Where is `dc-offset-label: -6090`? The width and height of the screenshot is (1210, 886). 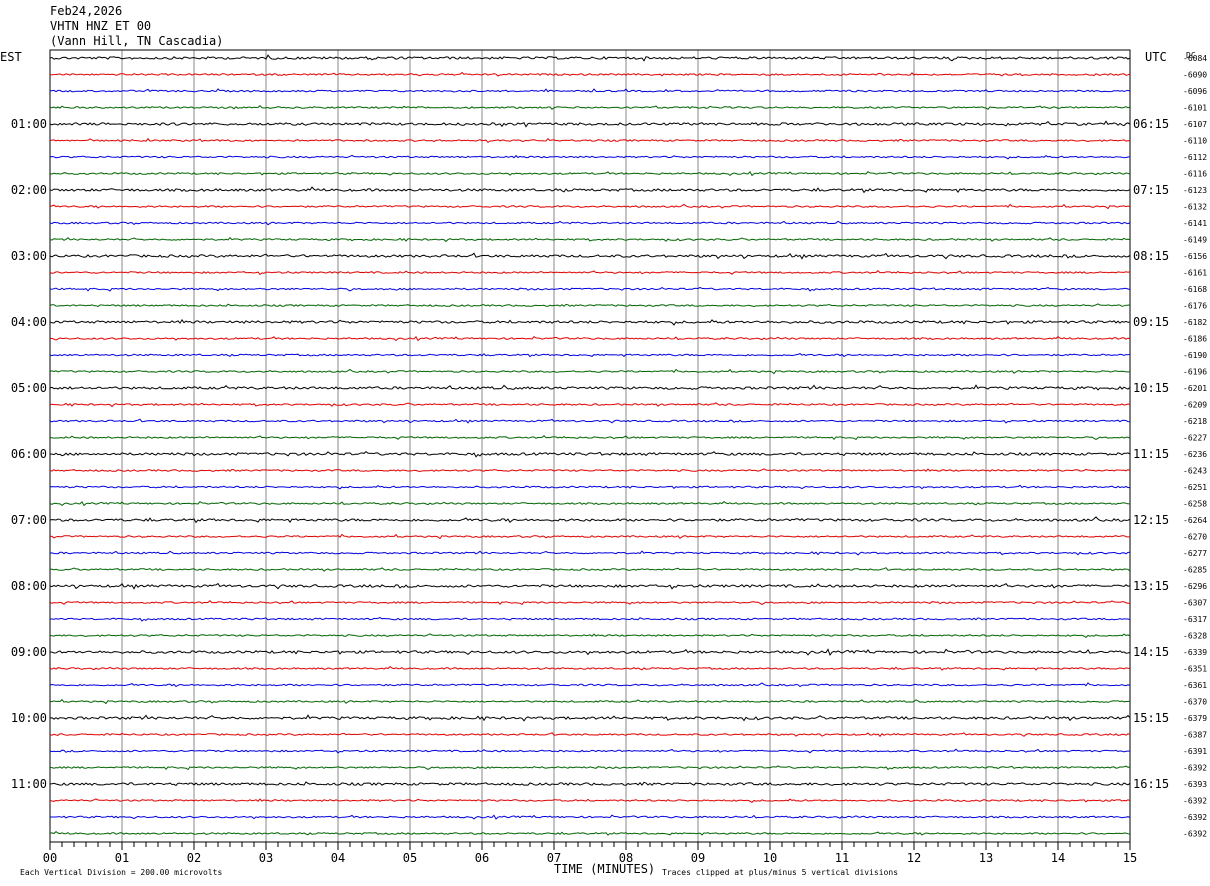 dc-offset-label: -6090 is located at coordinates (1195, 75).